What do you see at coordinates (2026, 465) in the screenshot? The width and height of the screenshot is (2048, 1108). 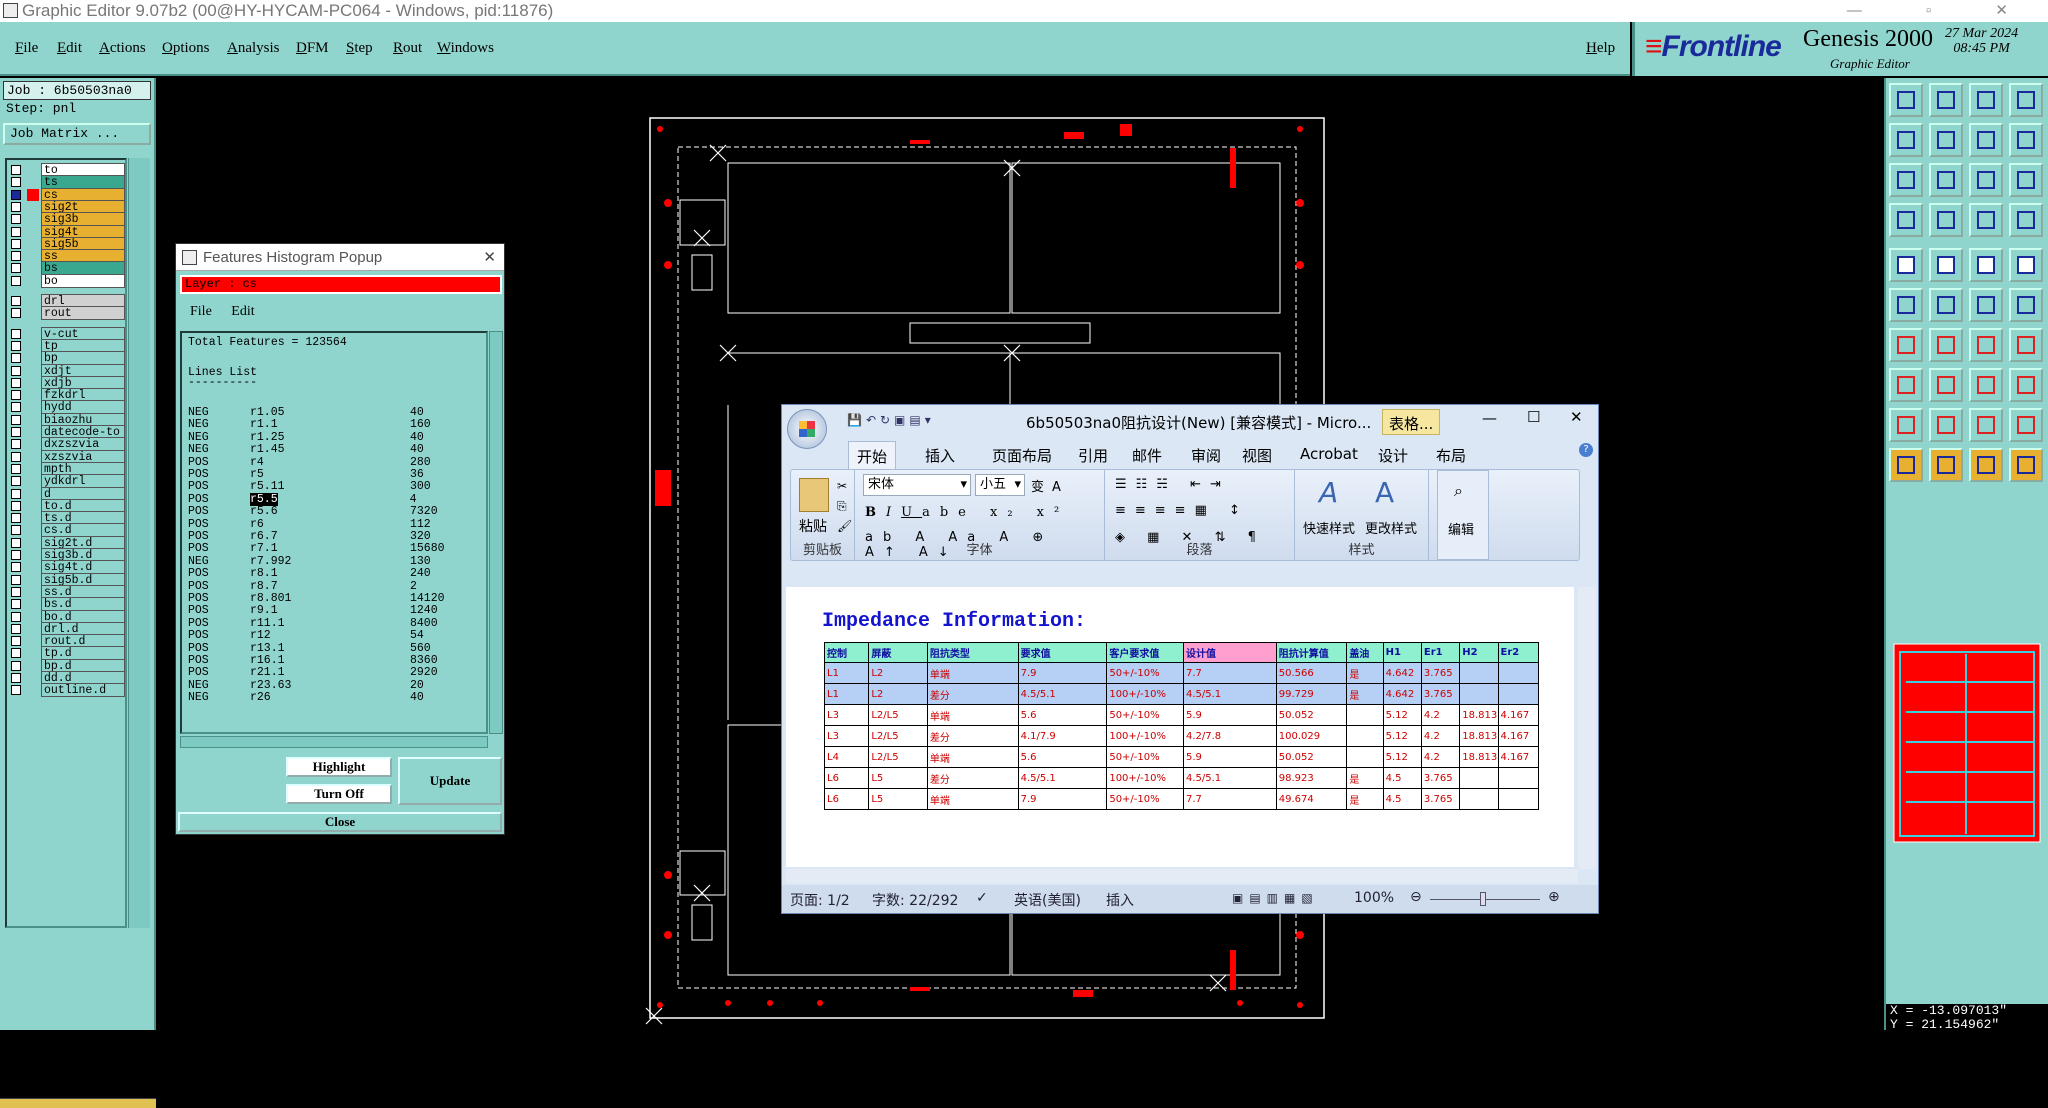 I see `pointer4-button` at bounding box center [2026, 465].